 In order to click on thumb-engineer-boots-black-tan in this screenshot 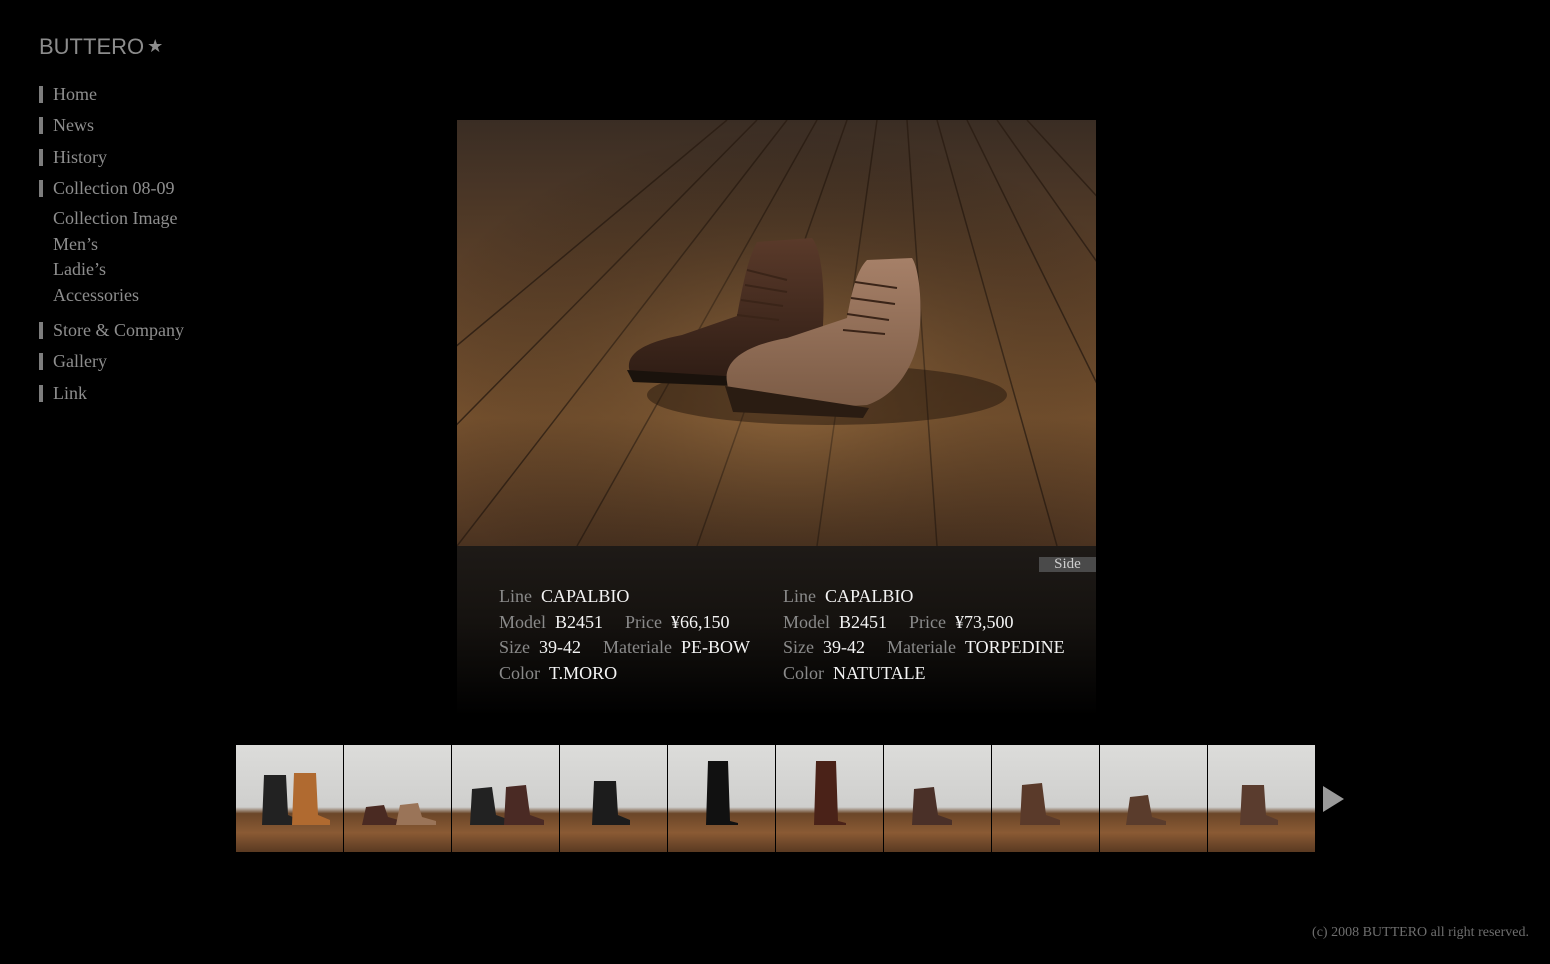, I will do `click(289, 798)`.